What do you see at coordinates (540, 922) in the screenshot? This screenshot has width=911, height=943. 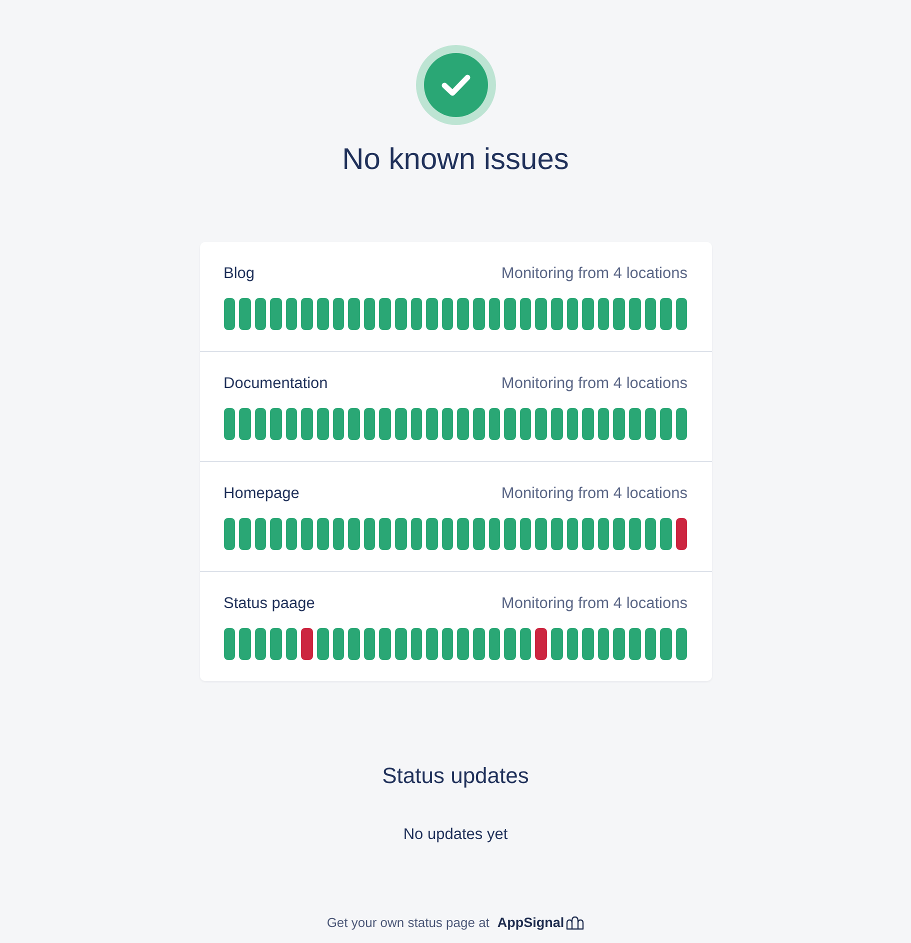 I see `appsignal-link: AppSignal` at bounding box center [540, 922].